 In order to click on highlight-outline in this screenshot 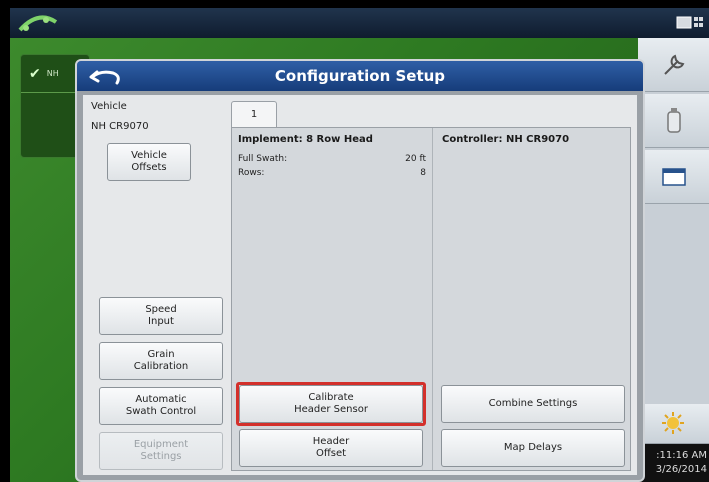, I will do `click(331, 404)`.